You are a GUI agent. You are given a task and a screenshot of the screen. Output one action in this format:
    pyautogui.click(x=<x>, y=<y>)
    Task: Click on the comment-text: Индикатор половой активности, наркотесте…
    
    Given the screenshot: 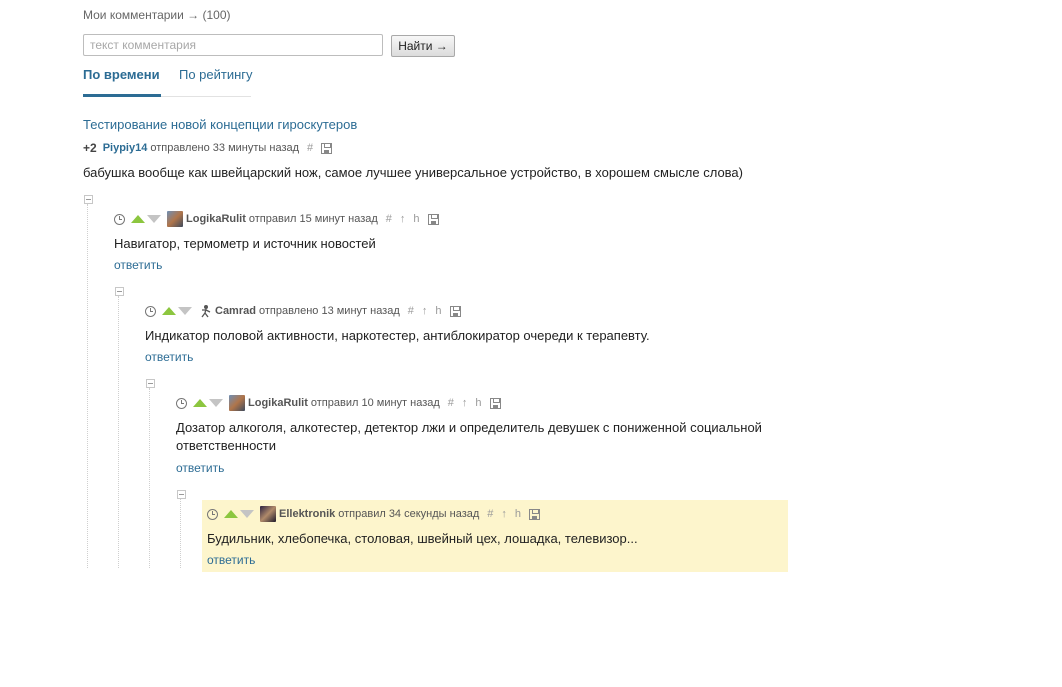 What is the action you would take?
    pyautogui.click(x=397, y=335)
    